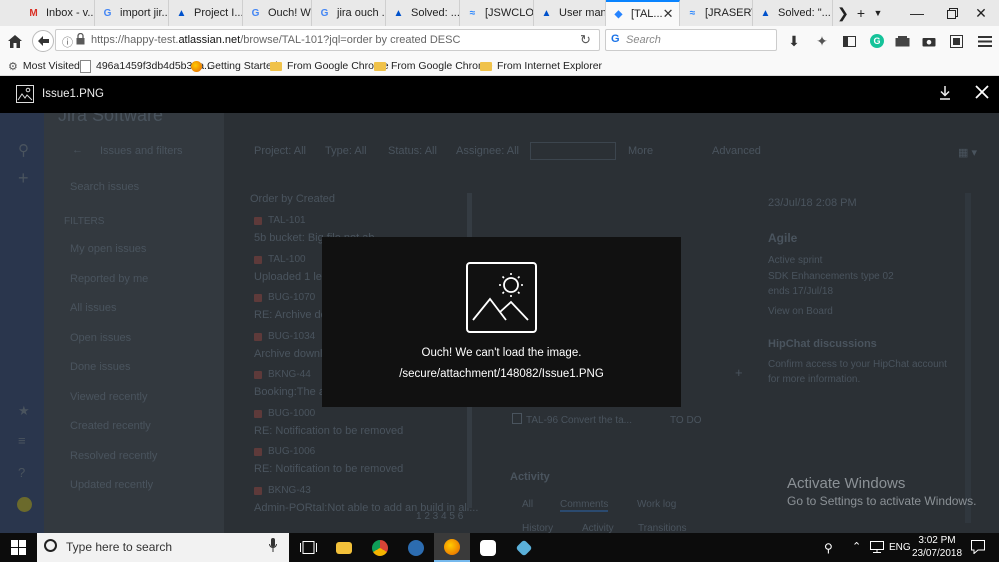  I want to click on issue-key: TAL-101, so click(287, 220).